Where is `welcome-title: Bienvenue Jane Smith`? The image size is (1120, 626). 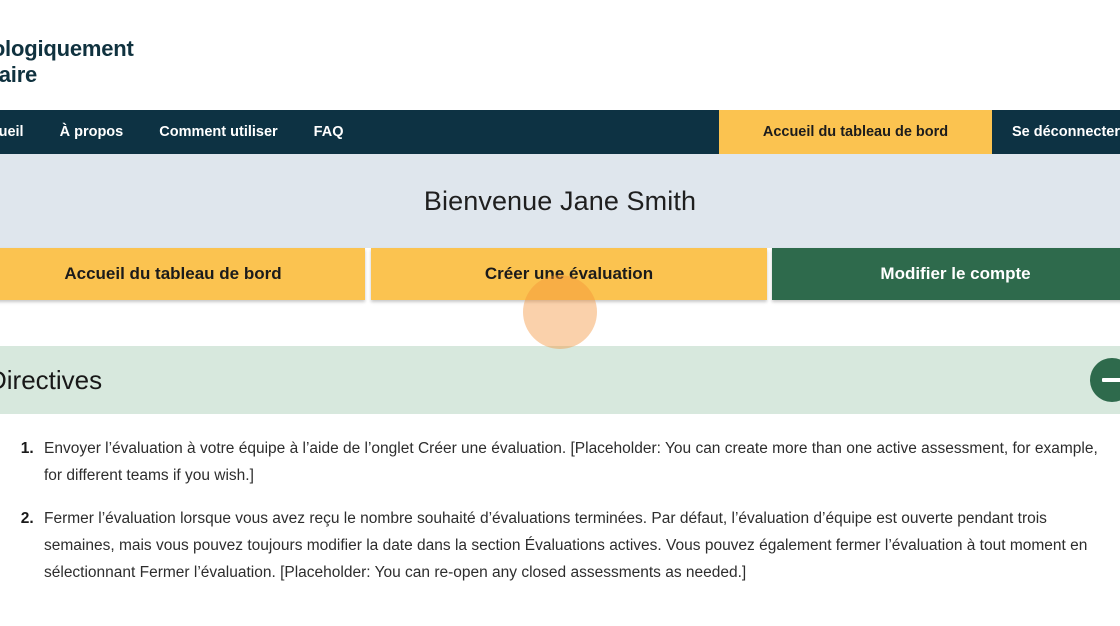
welcome-title: Bienvenue Jane Smith is located at coordinates (560, 200).